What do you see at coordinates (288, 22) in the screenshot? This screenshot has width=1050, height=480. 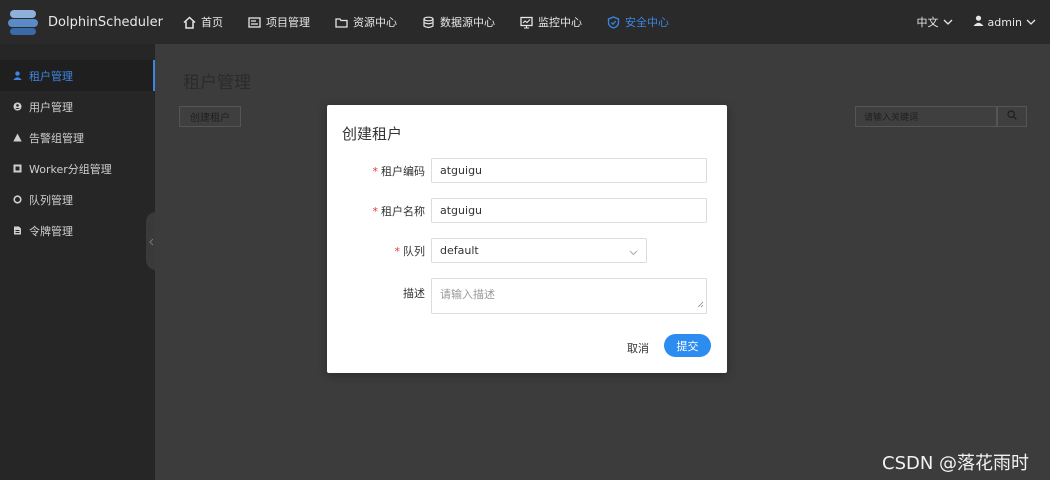 I see `nav-label: 项目管理` at bounding box center [288, 22].